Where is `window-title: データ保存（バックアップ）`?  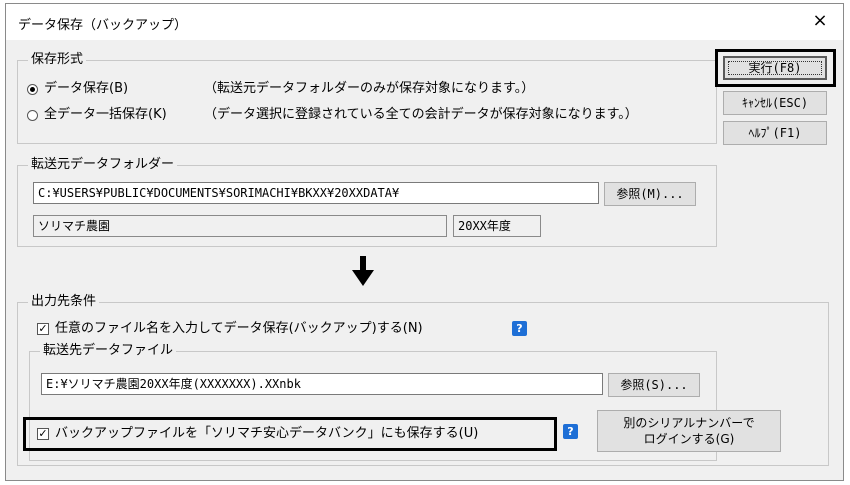 window-title: データ保存（バックアップ） is located at coordinates (103, 25).